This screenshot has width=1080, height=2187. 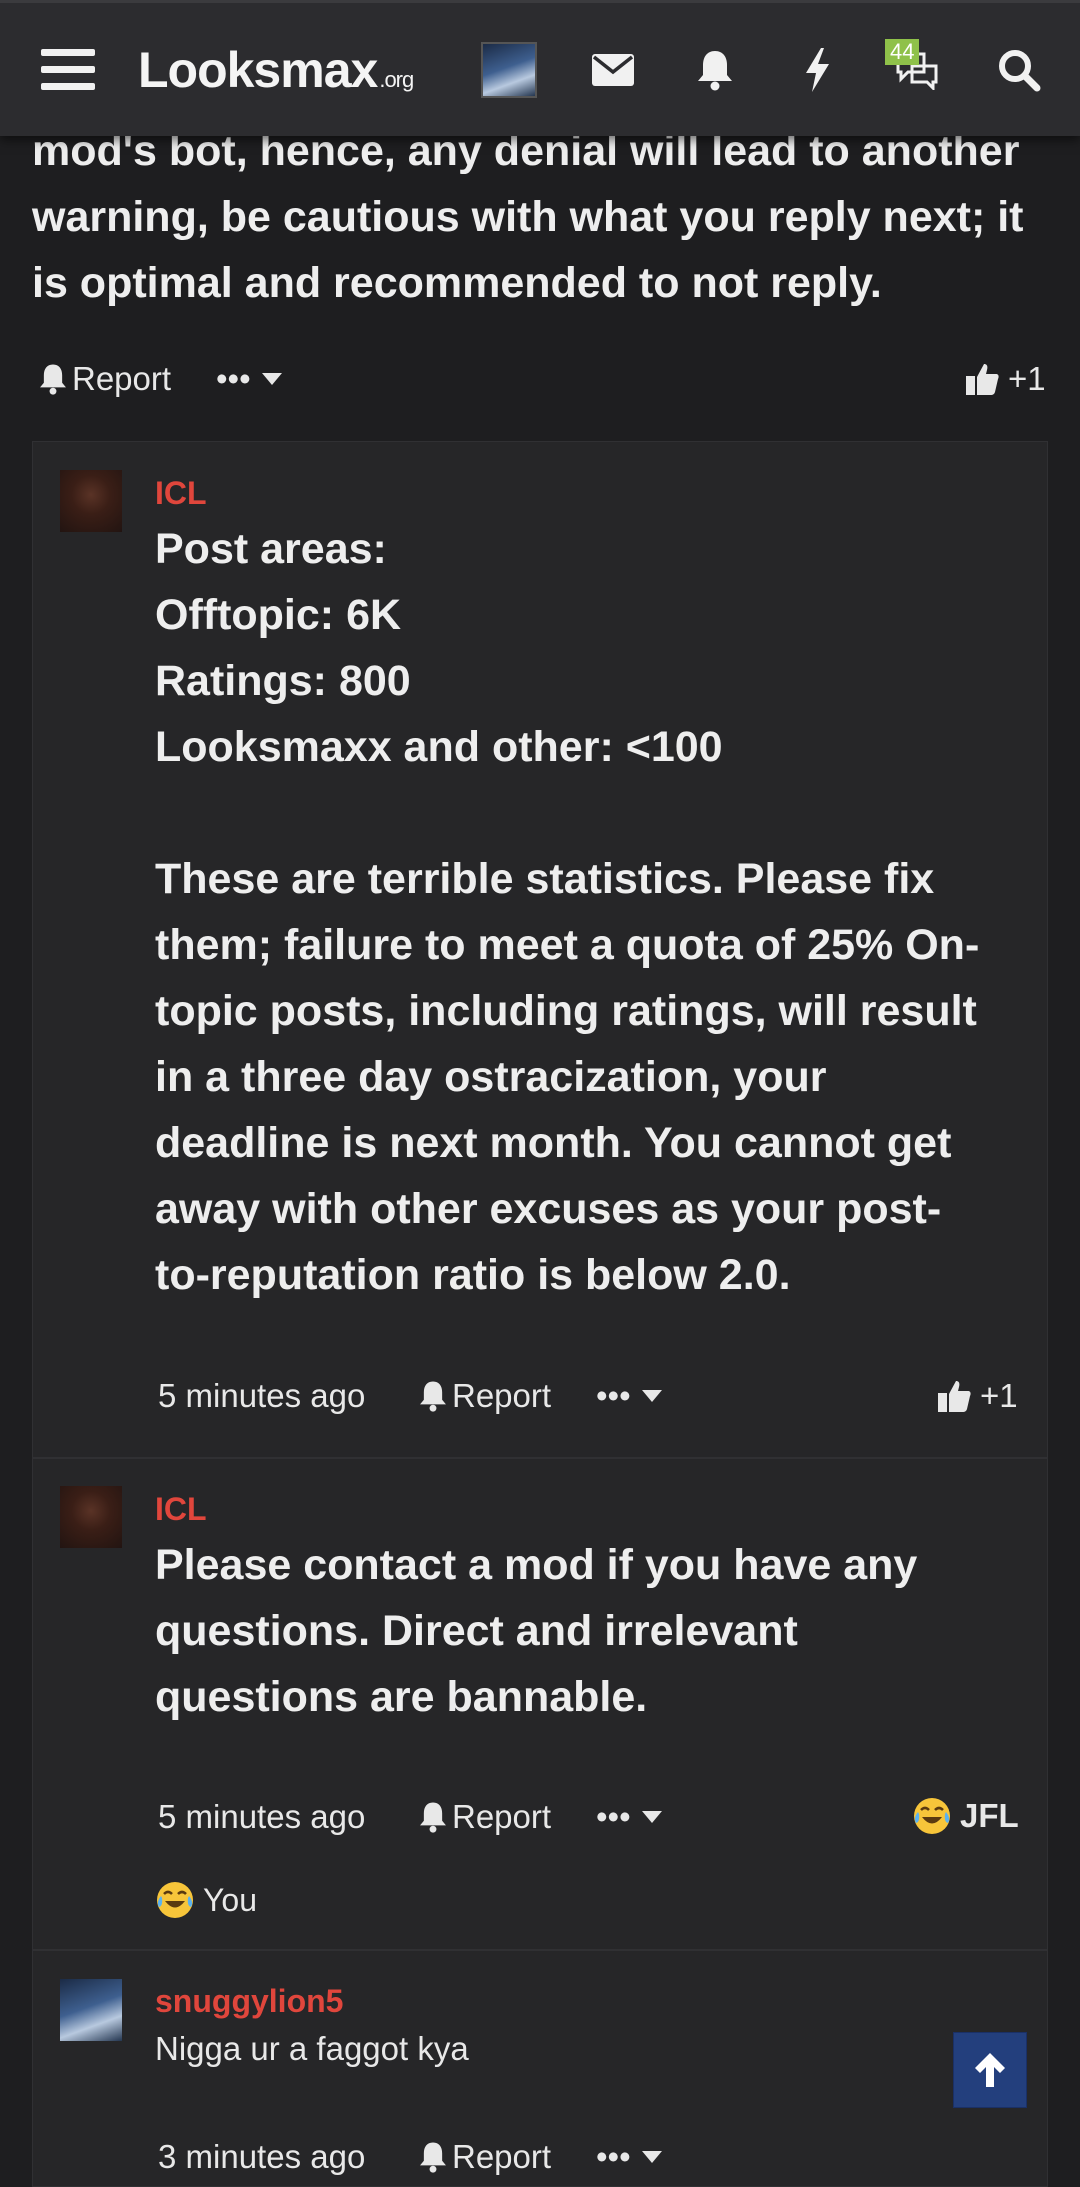 I want to click on reacted-by: You, so click(x=230, y=1899).